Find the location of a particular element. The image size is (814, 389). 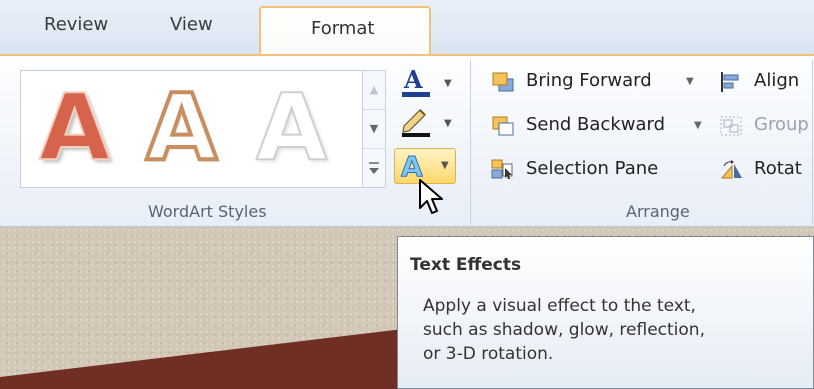

gallery-down-arrow-icon: ▼ is located at coordinates (374, 129).